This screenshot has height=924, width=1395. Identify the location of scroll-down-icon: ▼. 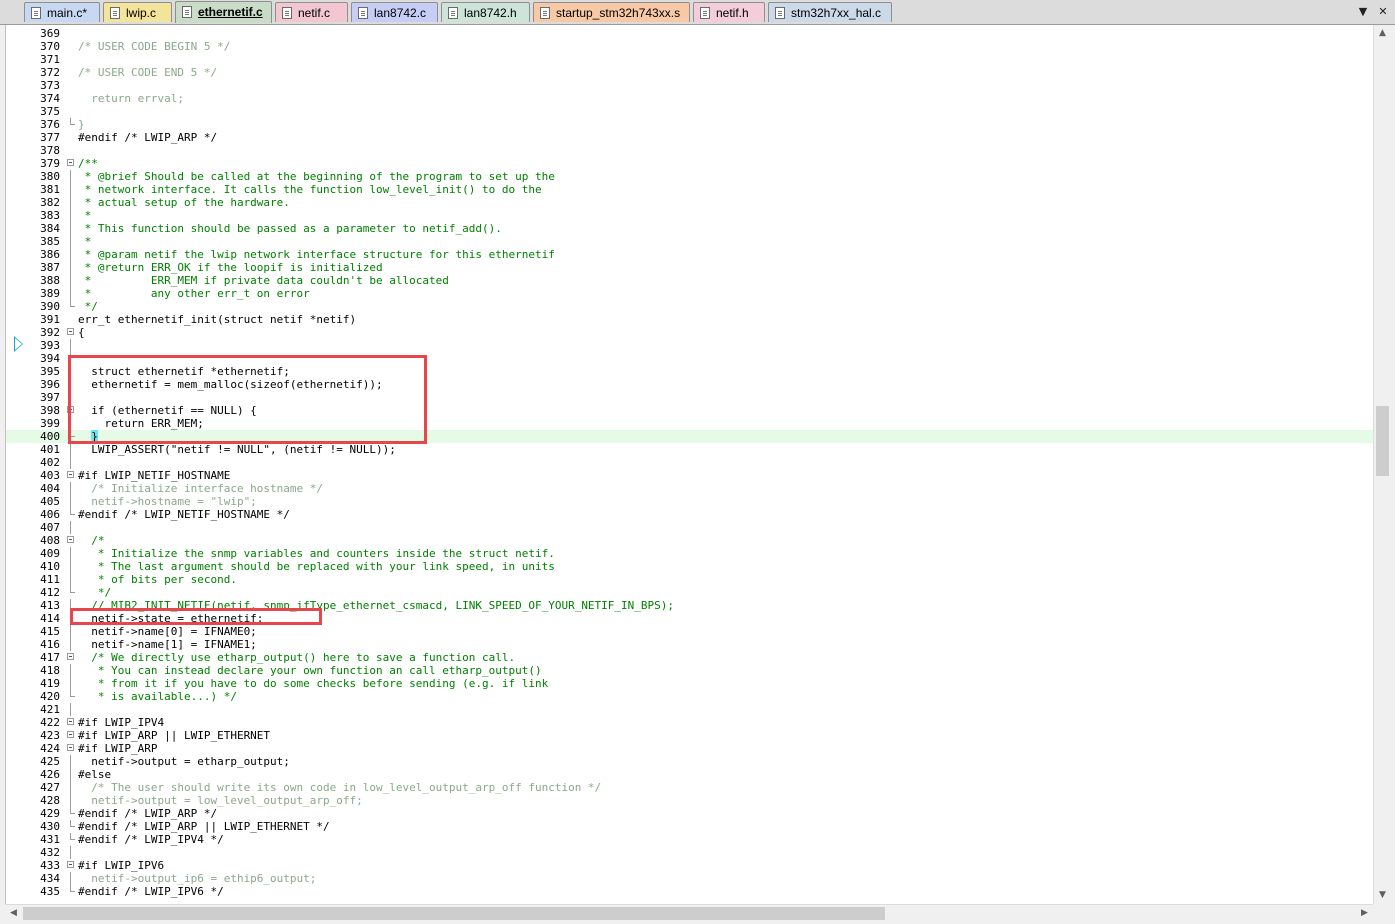
(1382, 895).